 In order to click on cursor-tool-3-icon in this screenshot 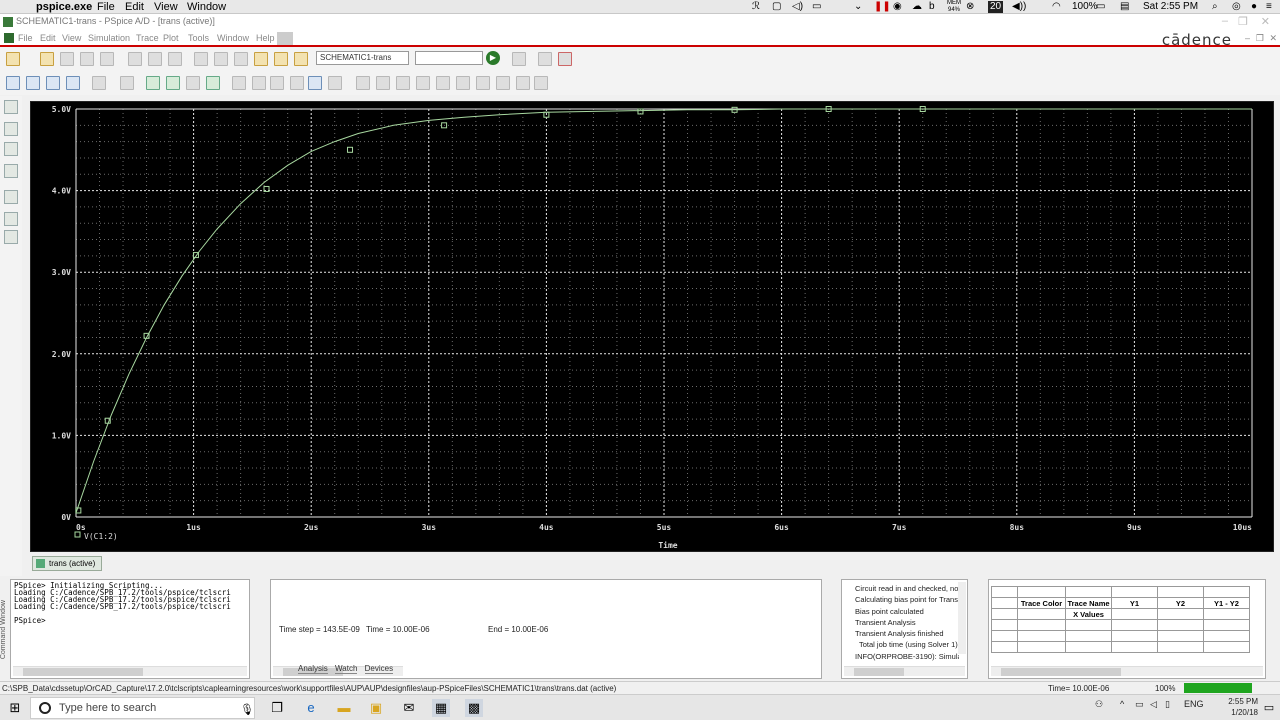, I will do `click(403, 83)`.